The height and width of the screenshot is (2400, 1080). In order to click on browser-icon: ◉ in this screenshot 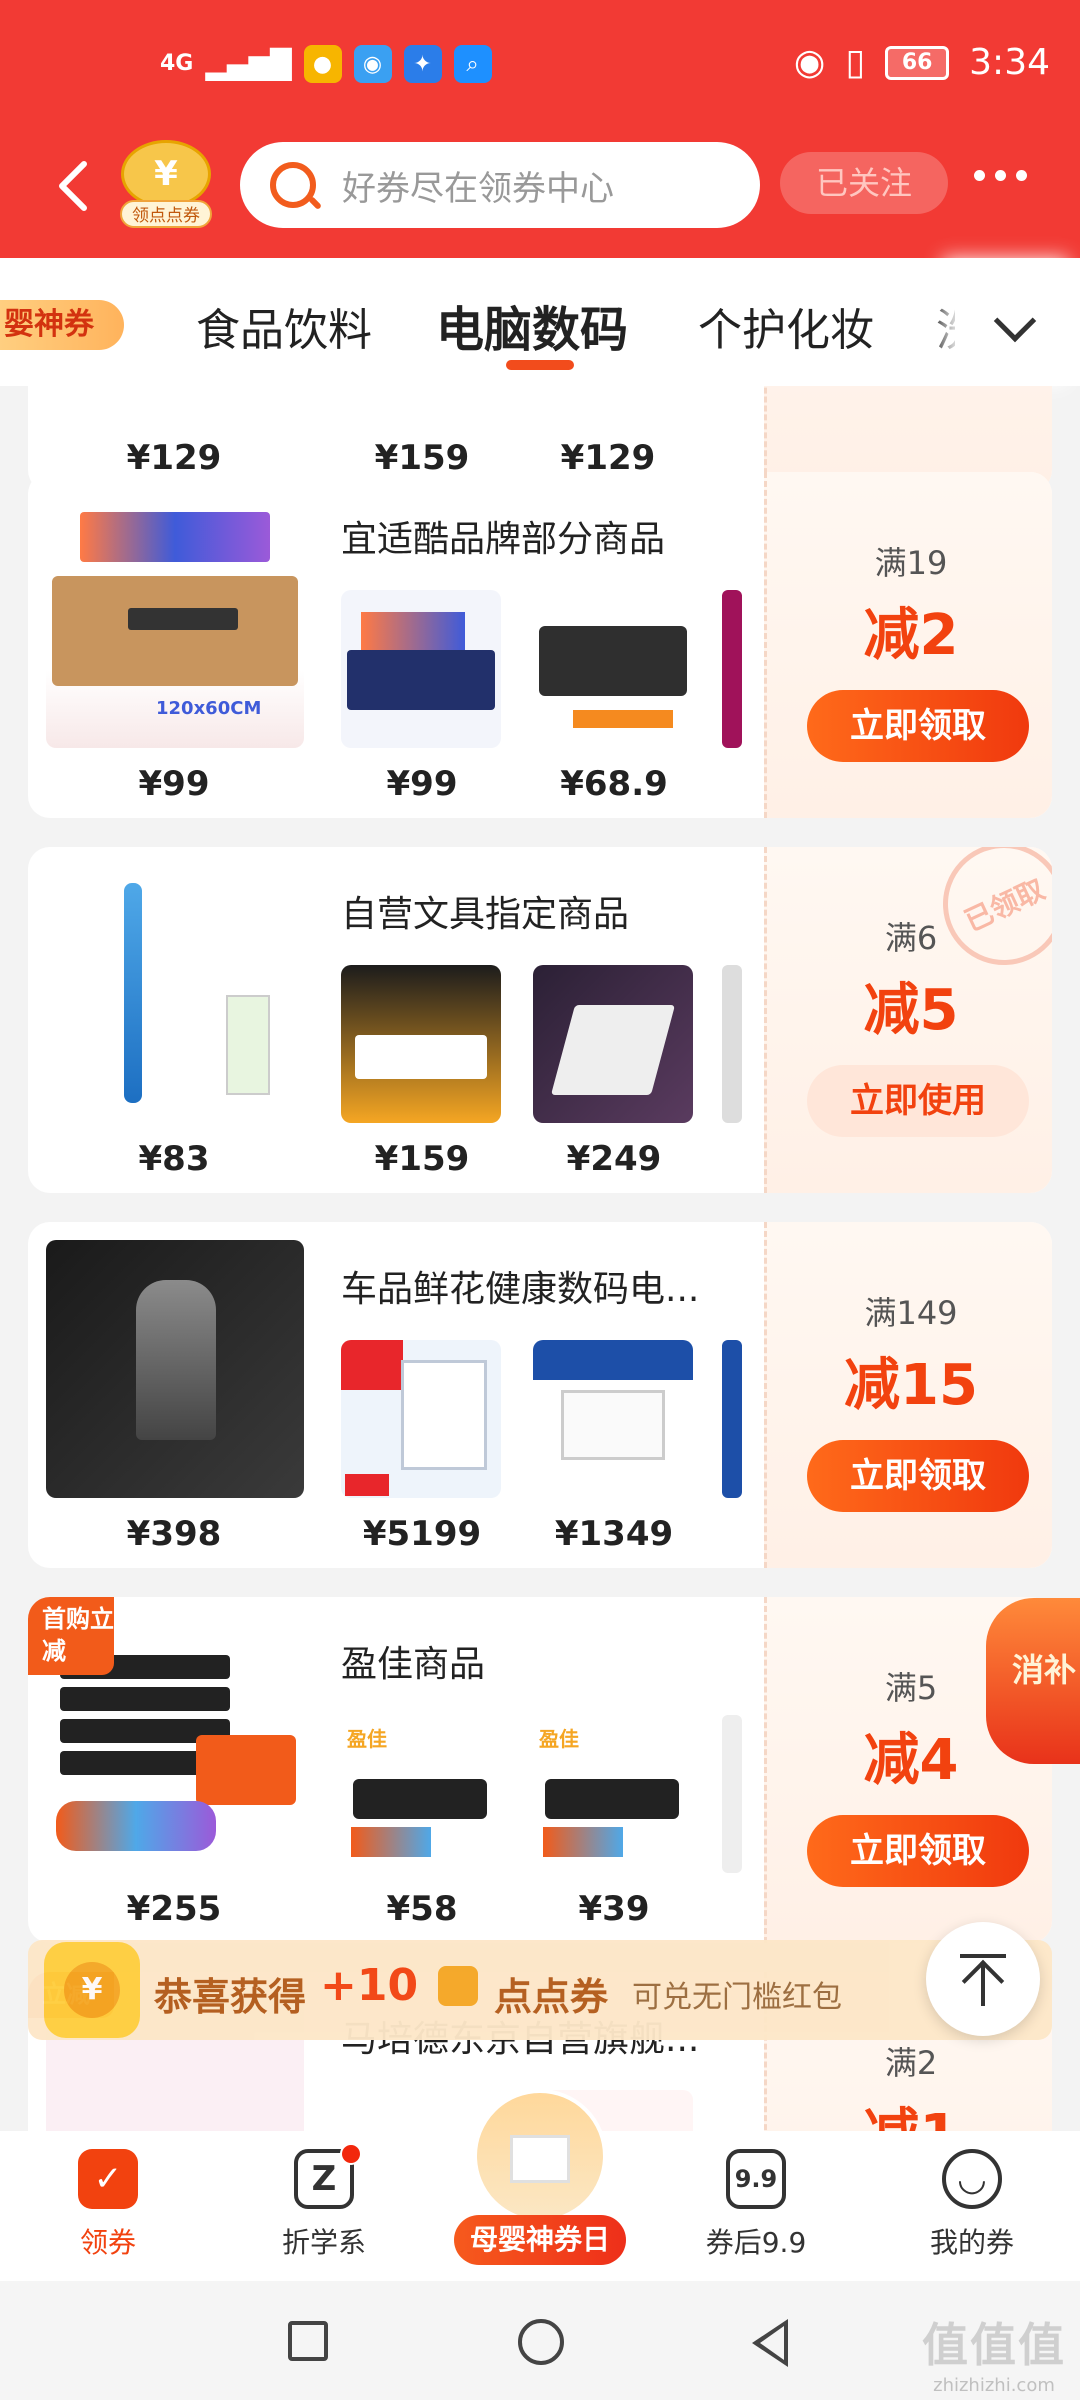, I will do `click(372, 64)`.